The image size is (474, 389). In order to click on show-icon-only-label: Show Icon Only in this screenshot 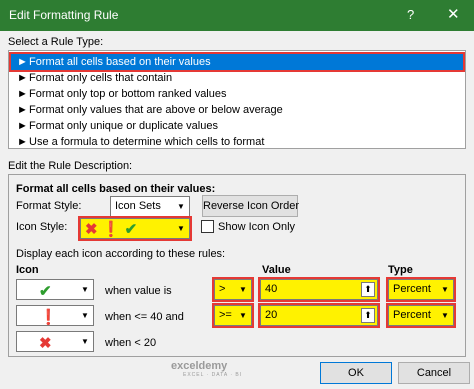, I will do `click(257, 227)`.